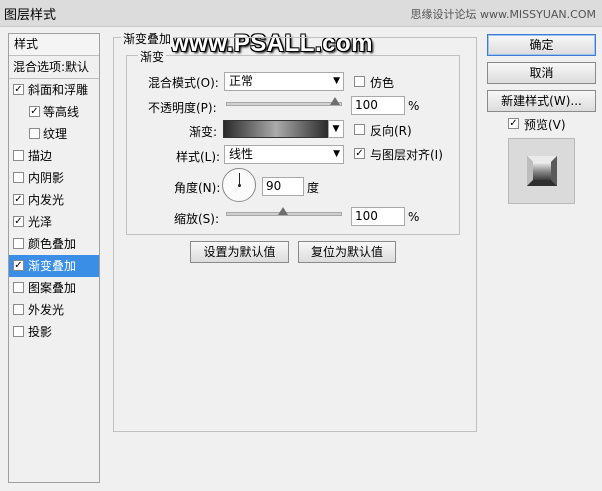 This screenshot has width=602, height=491. I want to click on scale-input: 100, so click(378, 216).